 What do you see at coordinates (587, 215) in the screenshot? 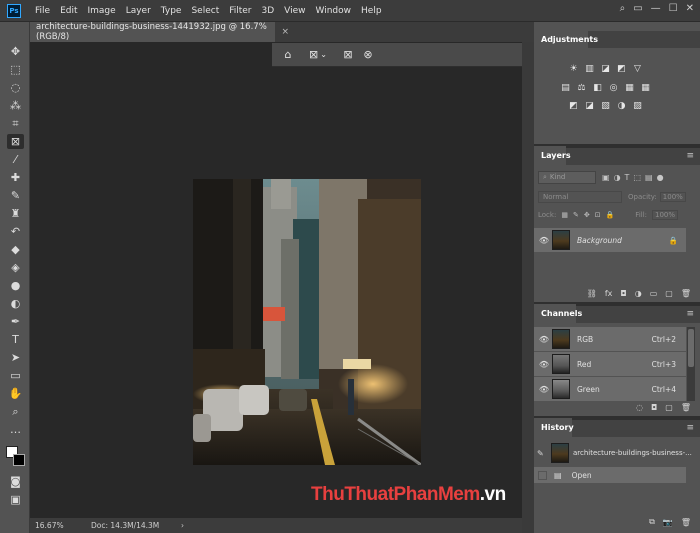
I see `lock-position-icon: ✥` at bounding box center [587, 215].